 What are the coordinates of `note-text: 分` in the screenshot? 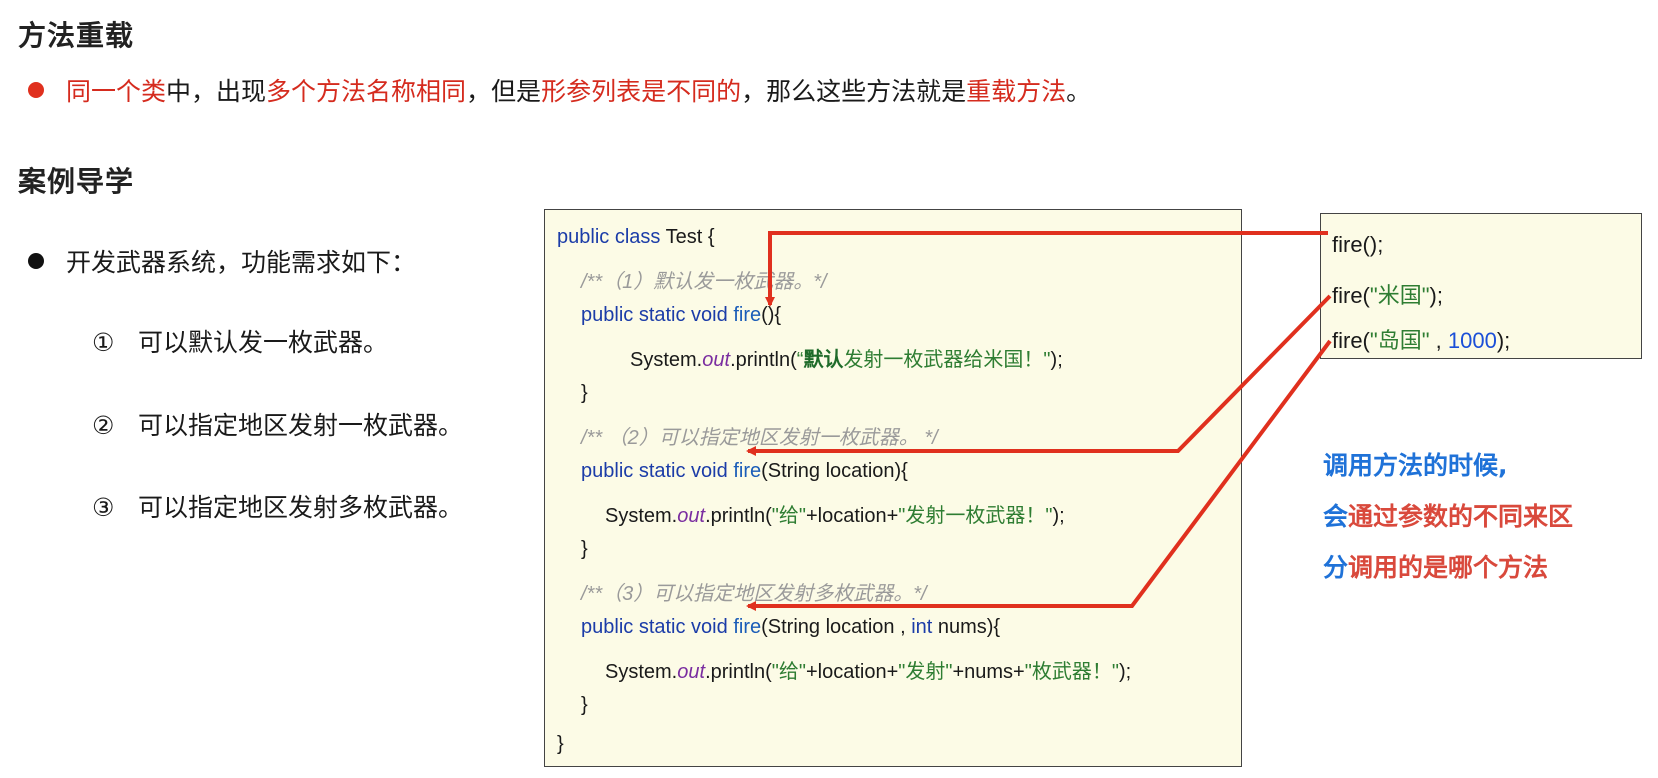 It's located at (1336, 567).